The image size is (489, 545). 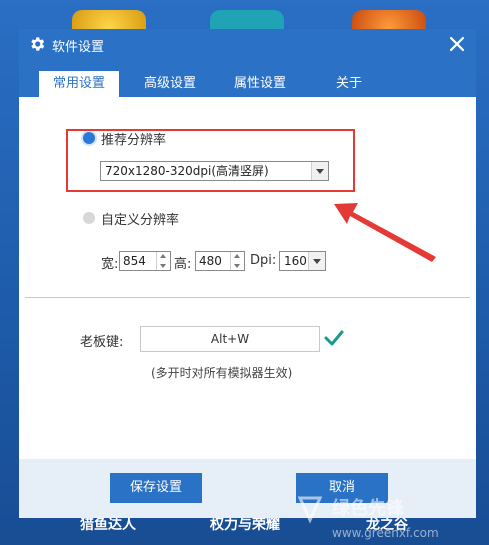 I want to click on tab-general: 常用设置, so click(x=79, y=84).